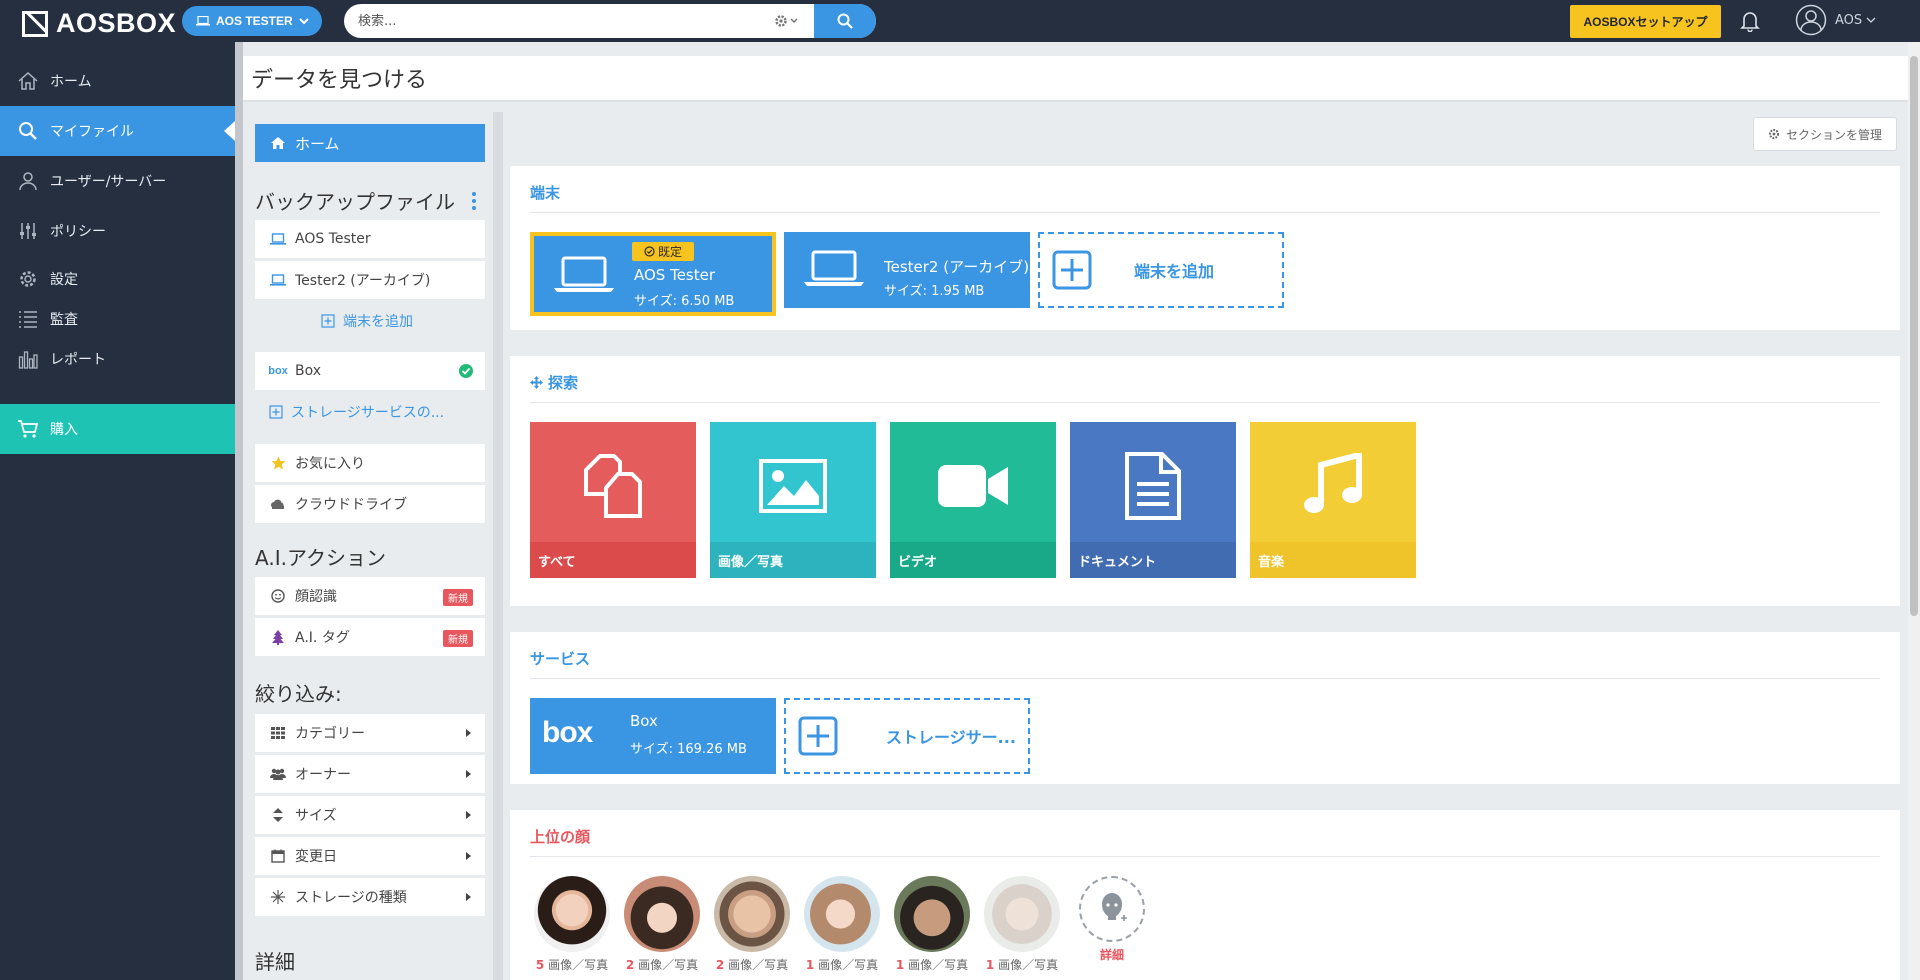 The width and height of the screenshot is (1920, 980). Describe the element at coordinates (320, 558) in the screenshot. I see `ai-actions-title: A.I.アクション` at that location.